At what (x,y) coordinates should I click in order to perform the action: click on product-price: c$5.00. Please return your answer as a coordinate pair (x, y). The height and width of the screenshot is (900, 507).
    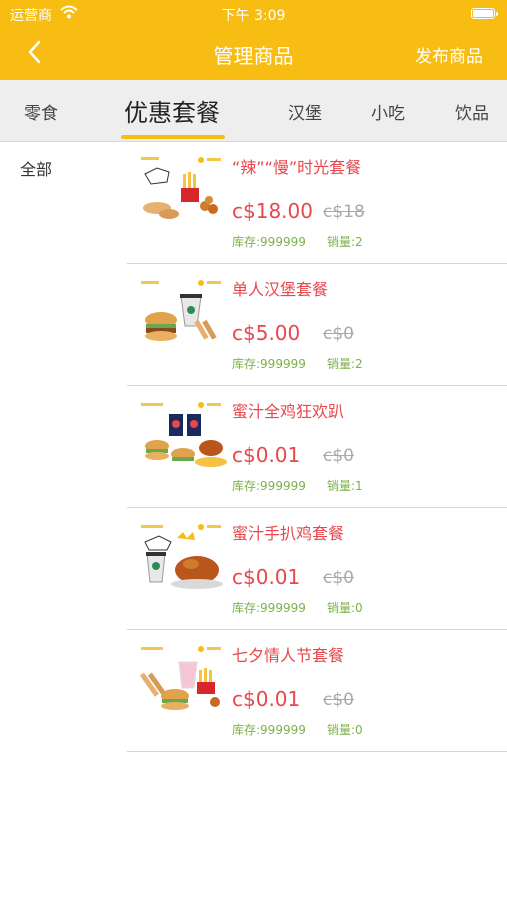
    Looking at the image, I should click on (266, 333).